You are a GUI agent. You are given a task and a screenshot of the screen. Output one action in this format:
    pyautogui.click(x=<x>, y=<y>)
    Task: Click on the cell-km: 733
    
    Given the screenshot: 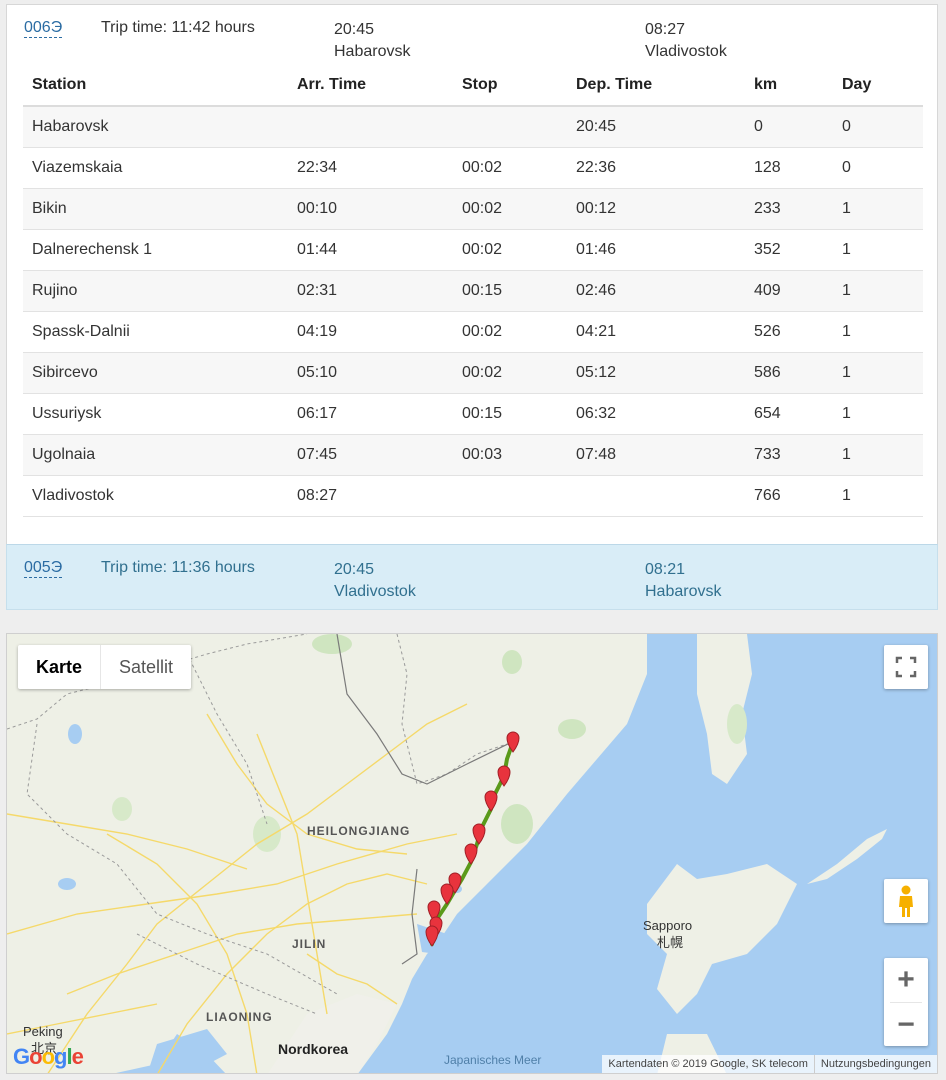 What is the action you would take?
    pyautogui.click(x=789, y=455)
    